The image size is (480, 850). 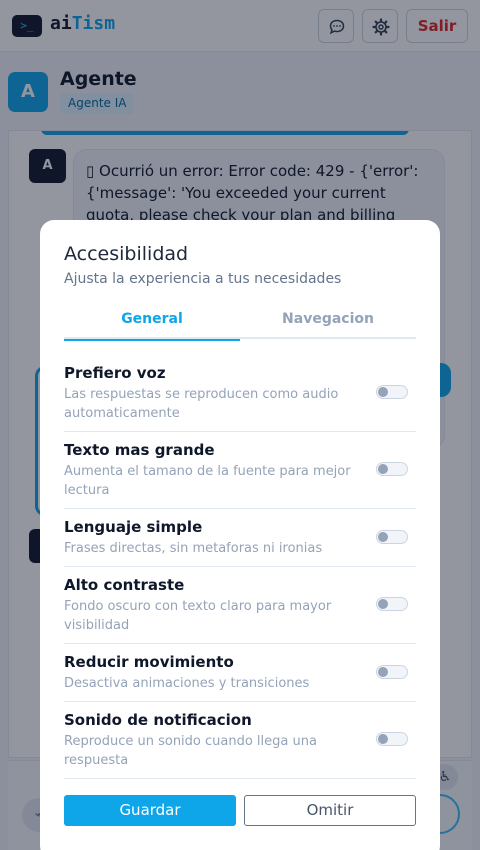 I want to click on toggle-sonido-notificacion, so click(x=392, y=739).